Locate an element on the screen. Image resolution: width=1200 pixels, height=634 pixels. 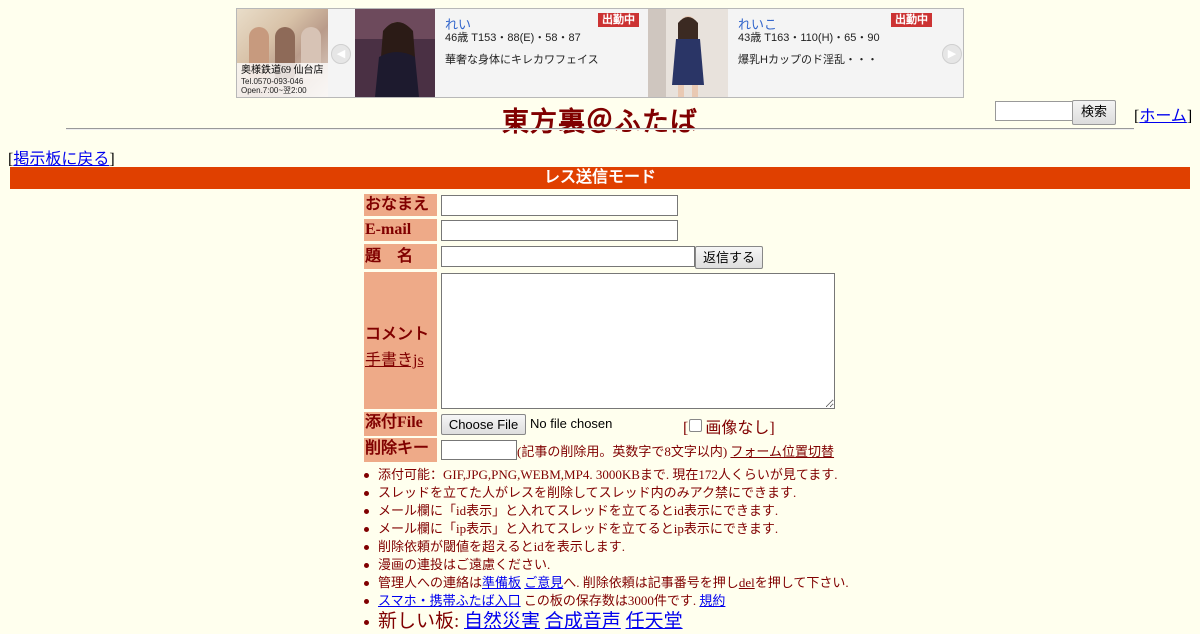
no-image-option: [ 画像なし] is located at coordinates (729, 426).